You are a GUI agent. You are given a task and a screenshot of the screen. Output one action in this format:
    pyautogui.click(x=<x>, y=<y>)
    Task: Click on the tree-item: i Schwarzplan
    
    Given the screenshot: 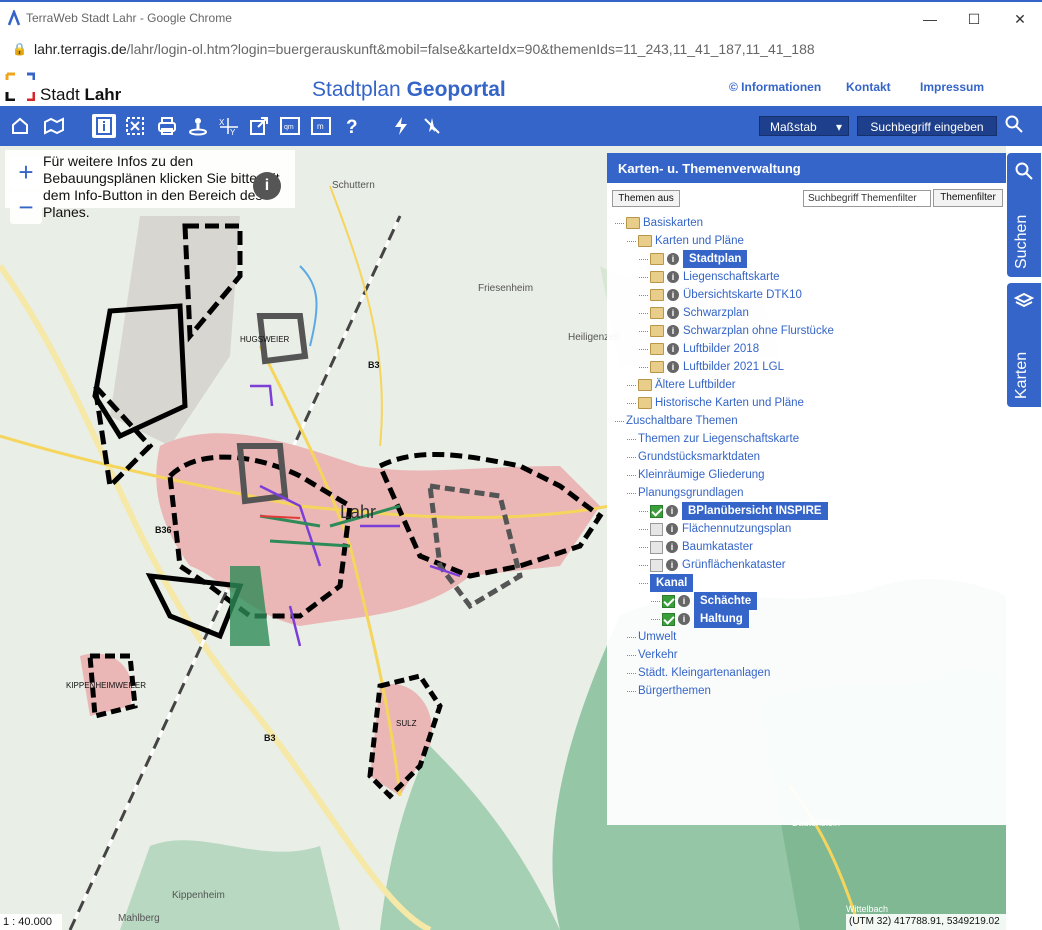 What is the action you would take?
    pyautogui.click(x=694, y=313)
    